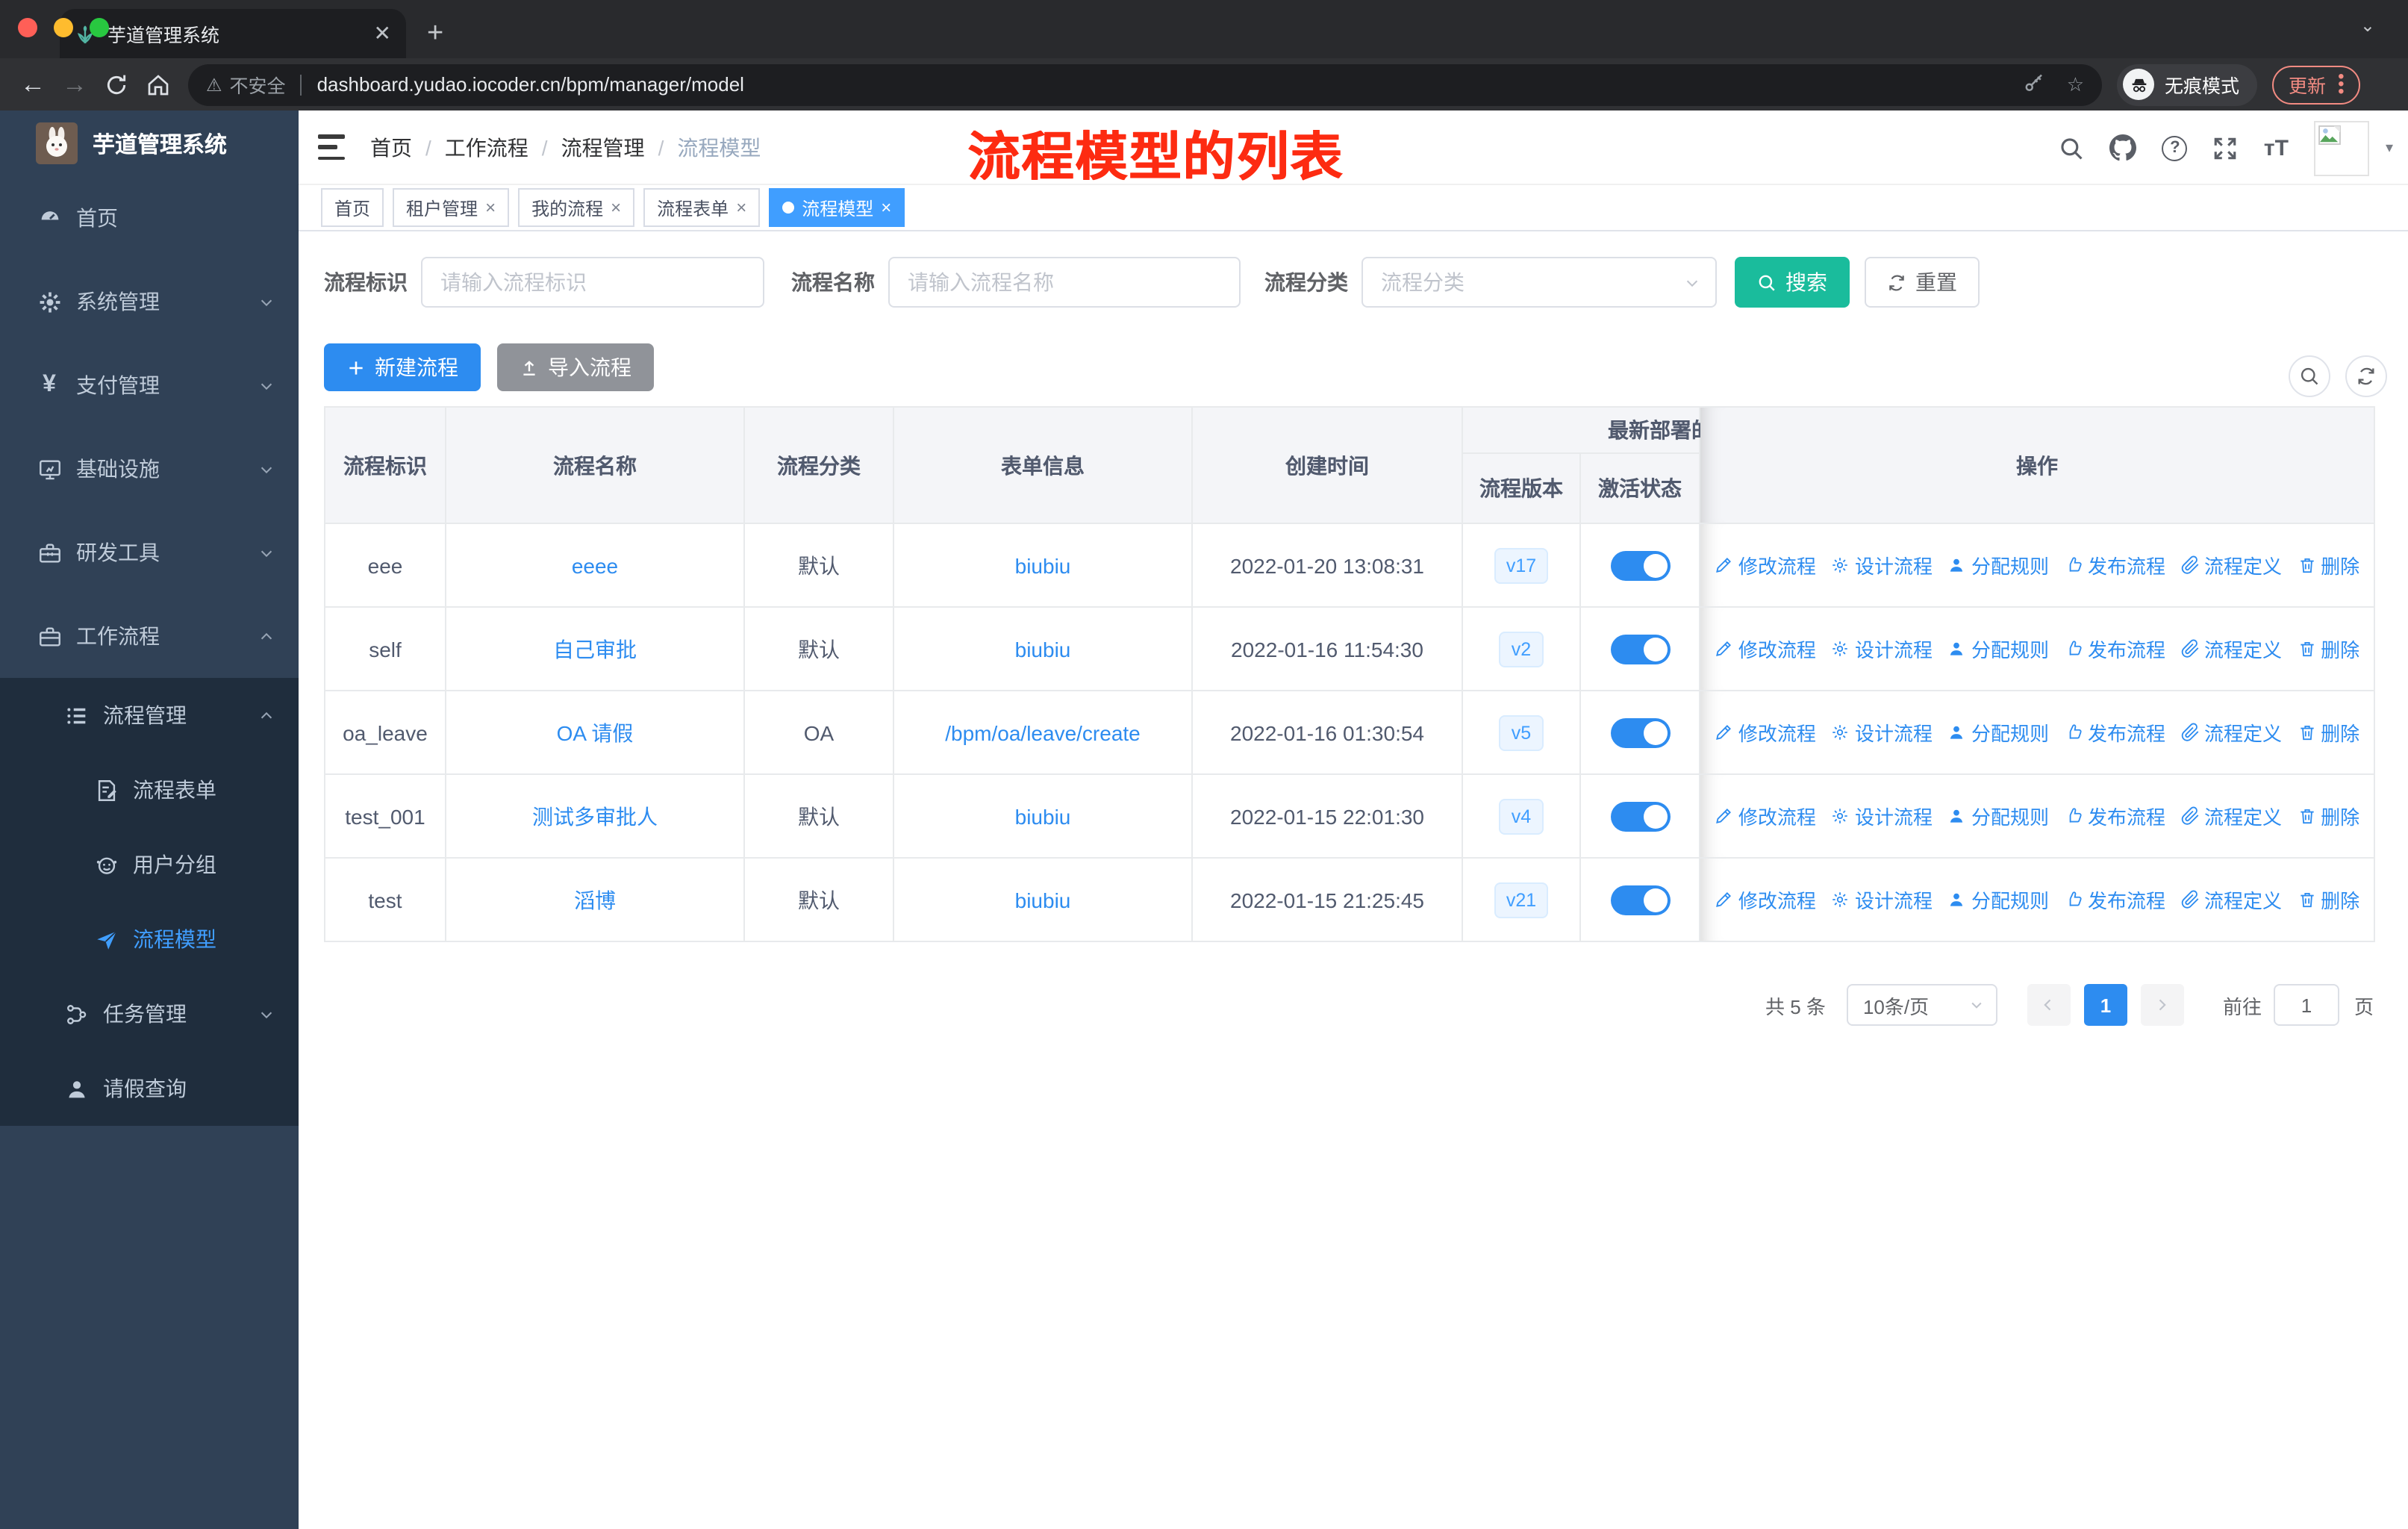  Describe the element at coordinates (1539, 283) in the screenshot. I see `filter-select-流程分类: 流程分类` at that location.